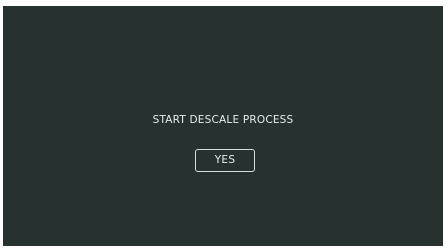  I want to click on yes-button: YES, so click(225, 160).